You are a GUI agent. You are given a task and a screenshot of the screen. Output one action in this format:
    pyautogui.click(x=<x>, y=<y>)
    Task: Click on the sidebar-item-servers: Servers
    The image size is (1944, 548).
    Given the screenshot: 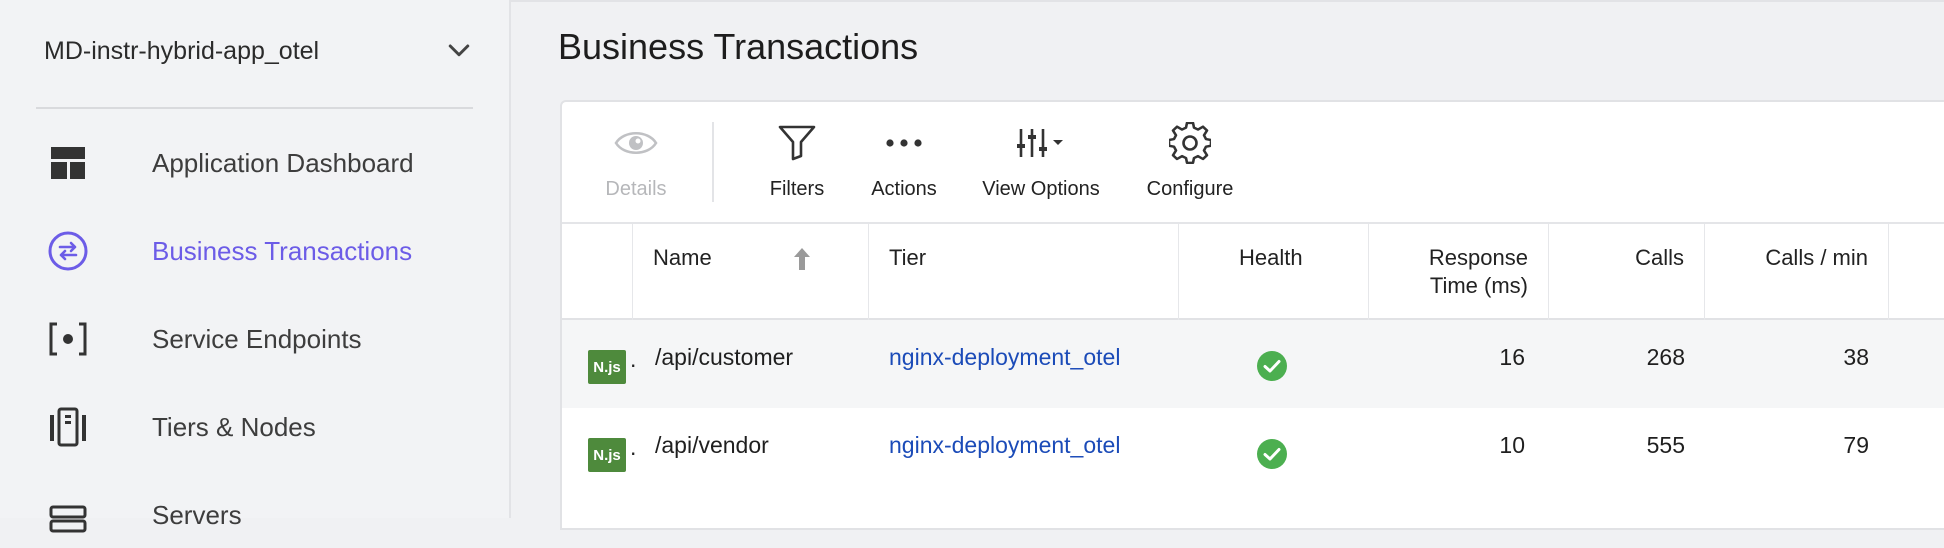 What is the action you would take?
    pyautogui.click(x=255, y=515)
    